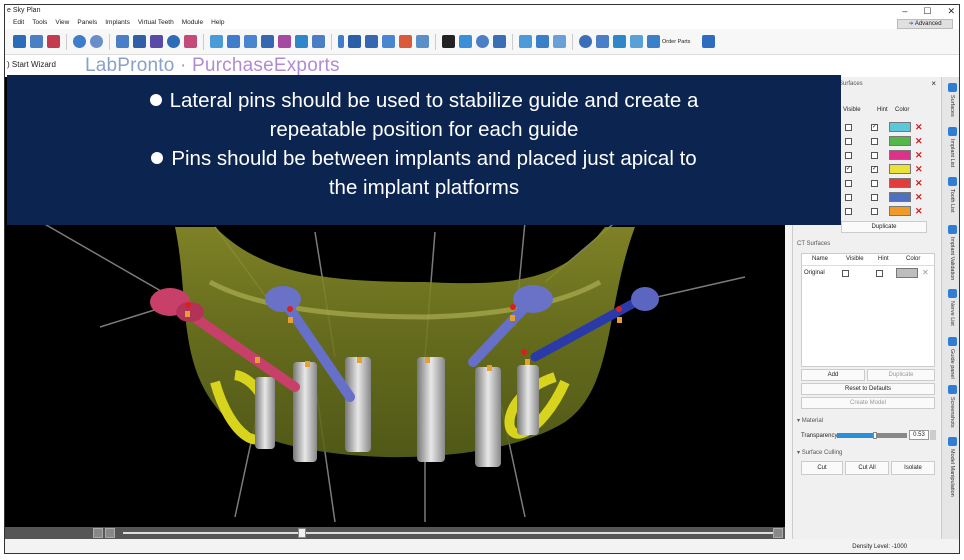 The image size is (964, 560). I want to click on ct-delete-icon: ✕, so click(925, 272).